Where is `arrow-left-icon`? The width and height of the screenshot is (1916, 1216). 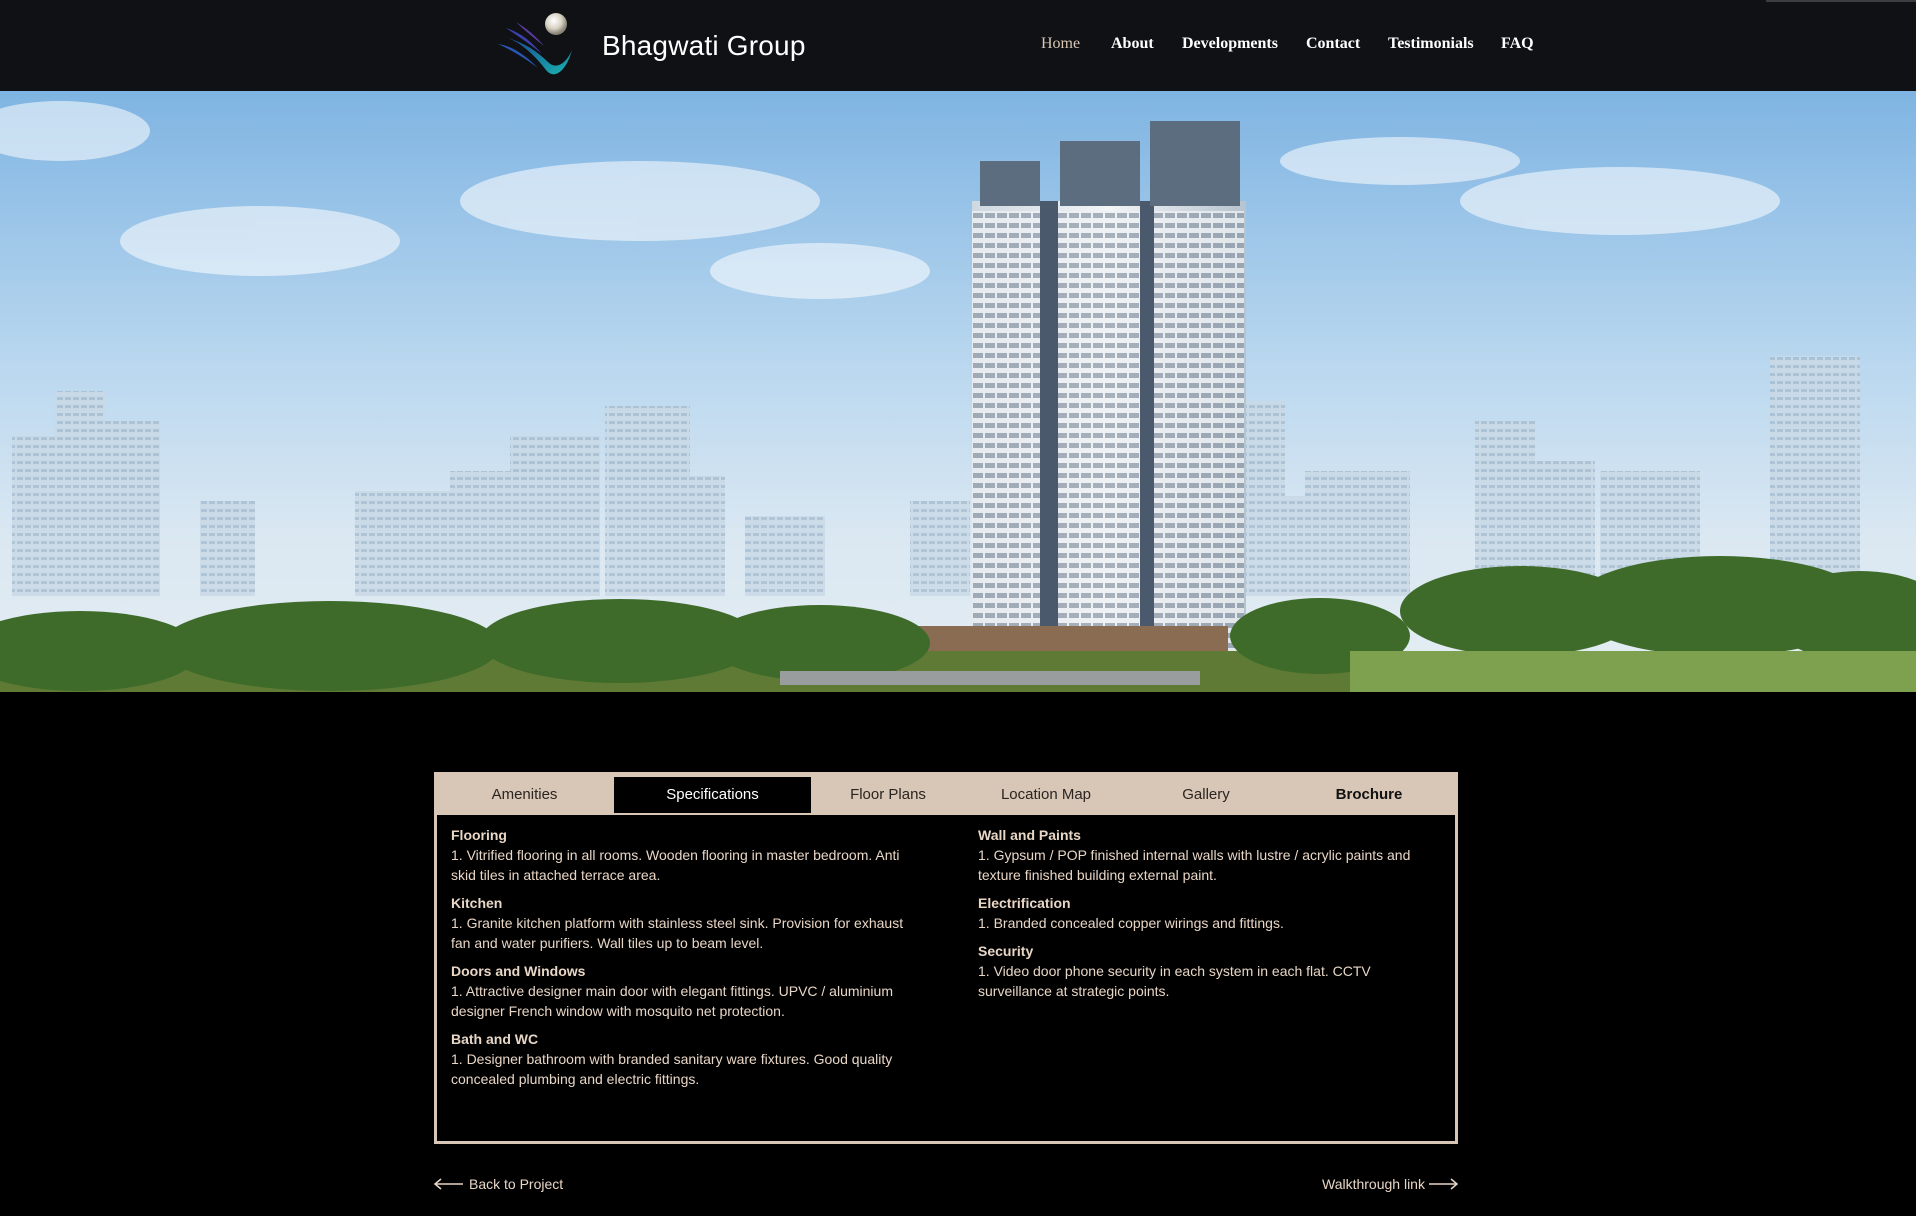
arrow-left-icon is located at coordinates (448, 1184).